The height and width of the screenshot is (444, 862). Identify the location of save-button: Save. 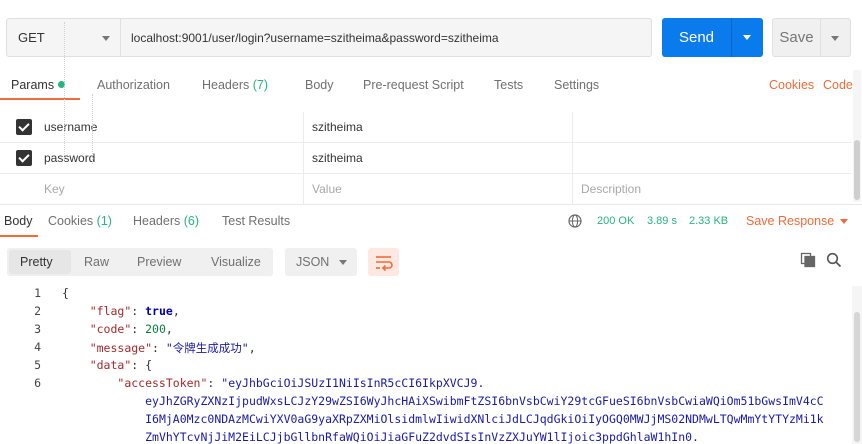
(811, 37).